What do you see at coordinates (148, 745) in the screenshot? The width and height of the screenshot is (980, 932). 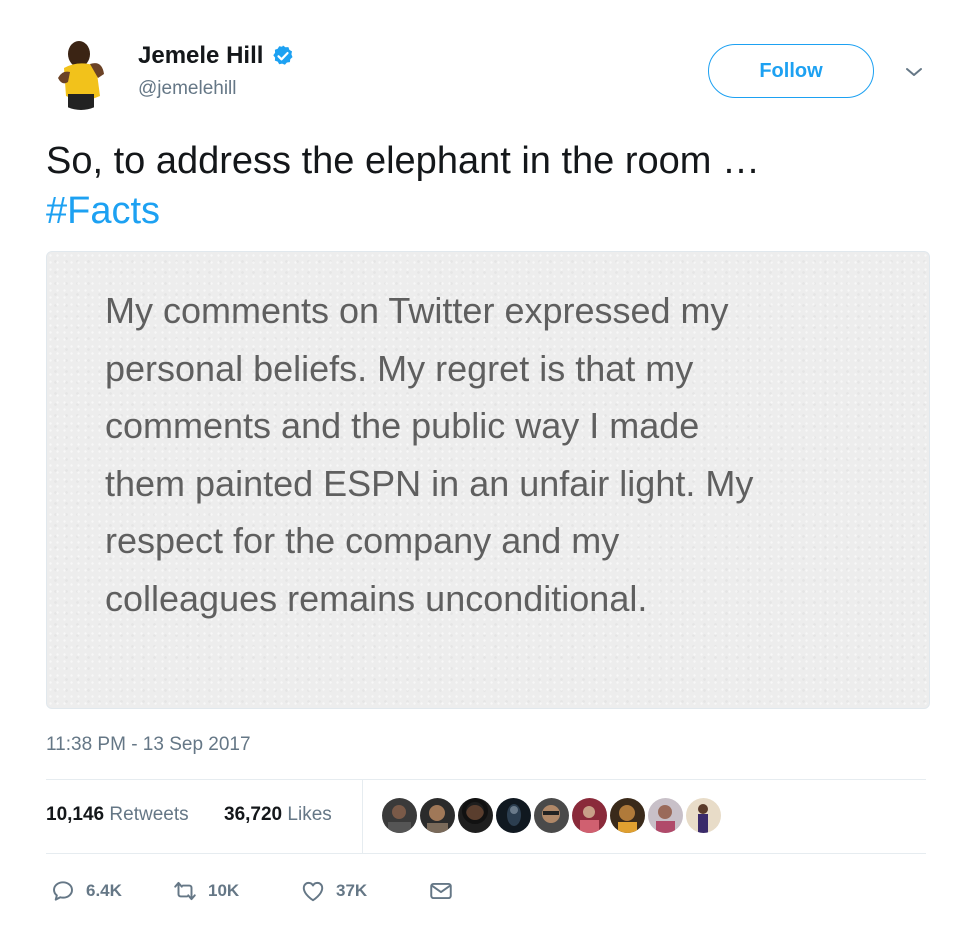 I see `tweet-timestamp: 11:38 PM - 13 Sep 2017` at bounding box center [148, 745].